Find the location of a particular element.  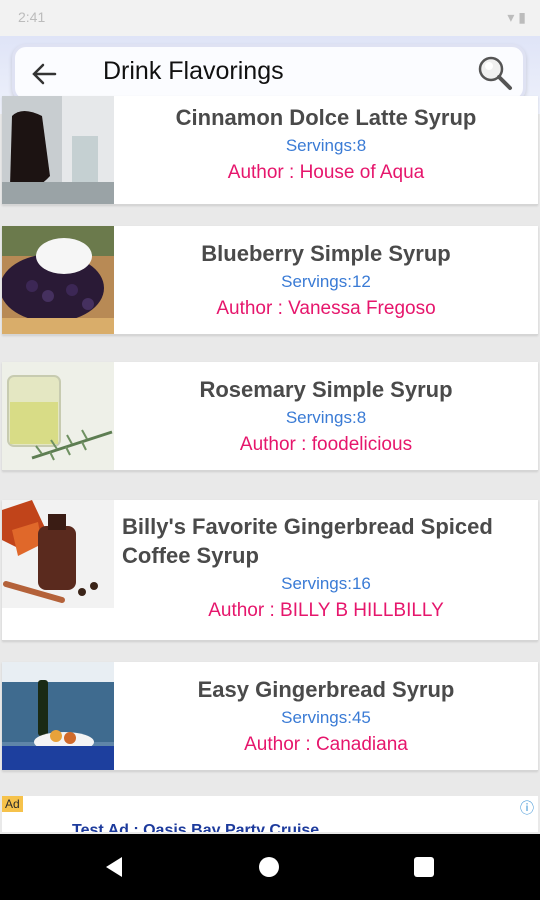

ad-text: Test Ad : Oasis Bay Party Cruise is located at coordinates (195, 827).